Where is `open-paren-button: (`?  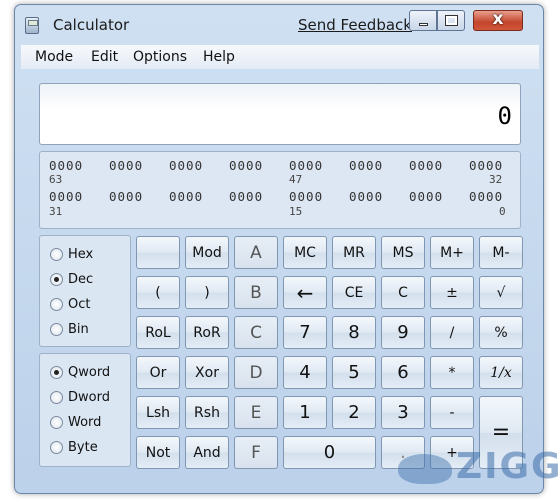
open-paren-button: ( is located at coordinates (158, 292).